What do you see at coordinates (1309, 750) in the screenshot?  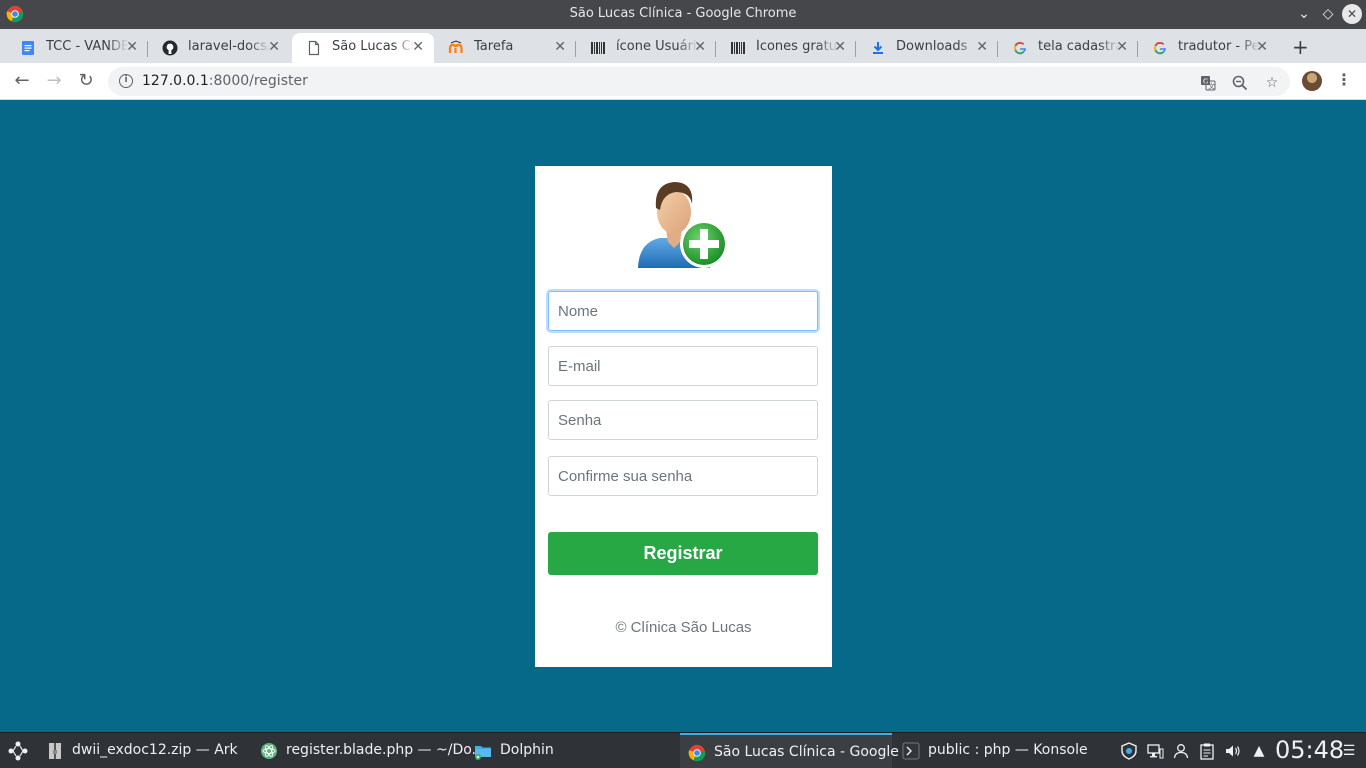 I see `clock: 05:48` at bounding box center [1309, 750].